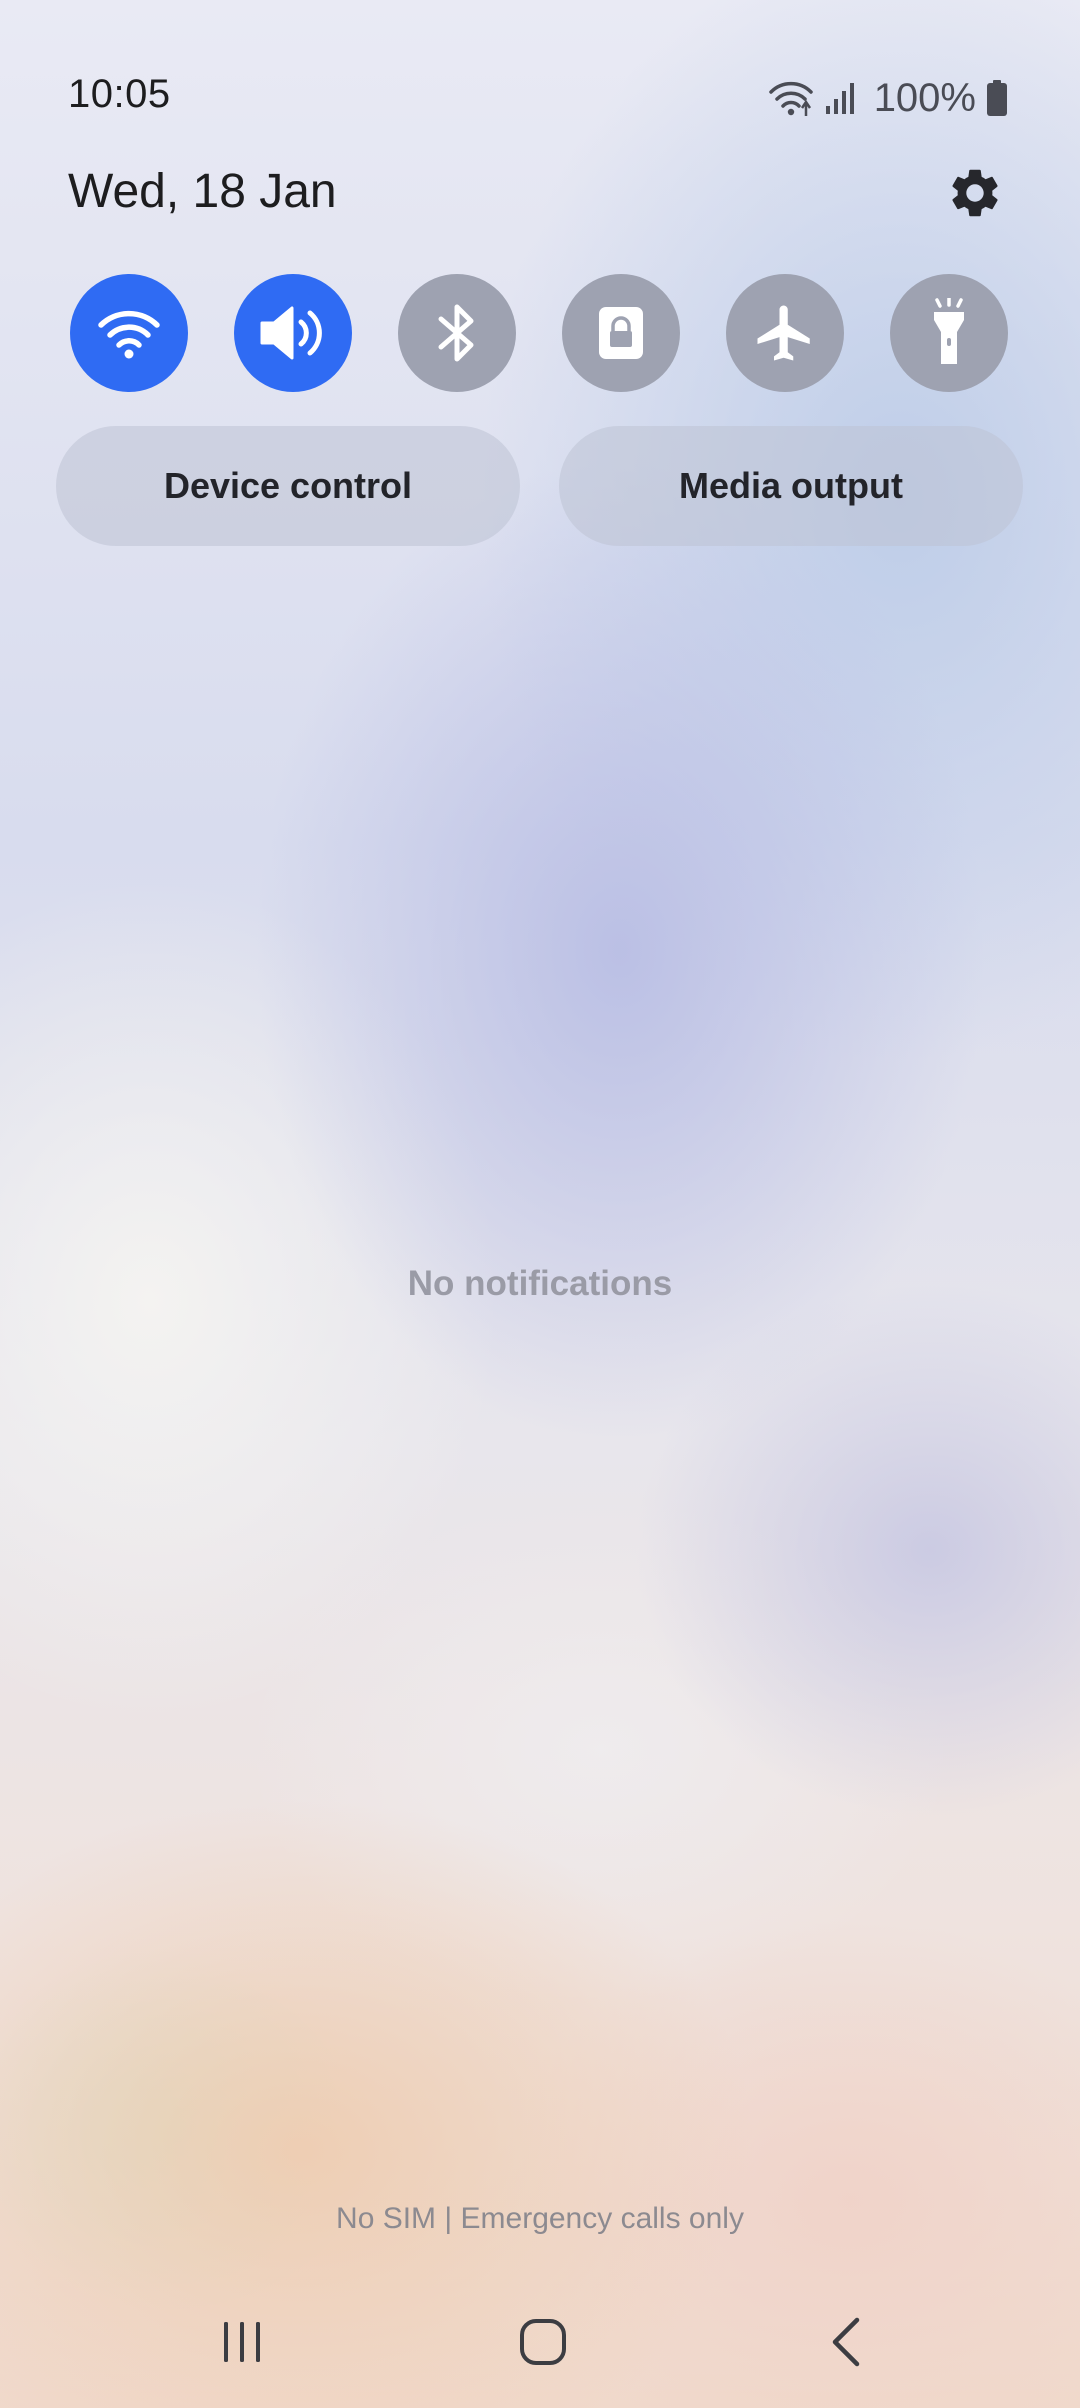 The width and height of the screenshot is (1080, 2408). What do you see at coordinates (997, 98) in the screenshot?
I see `battery-icon` at bounding box center [997, 98].